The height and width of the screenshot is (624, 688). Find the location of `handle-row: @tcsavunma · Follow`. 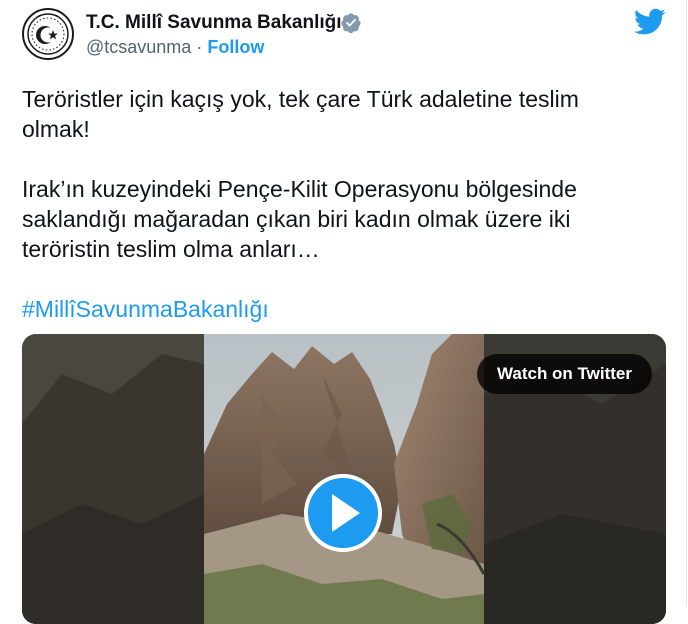

handle-row: @tcsavunma · Follow is located at coordinates (175, 47).